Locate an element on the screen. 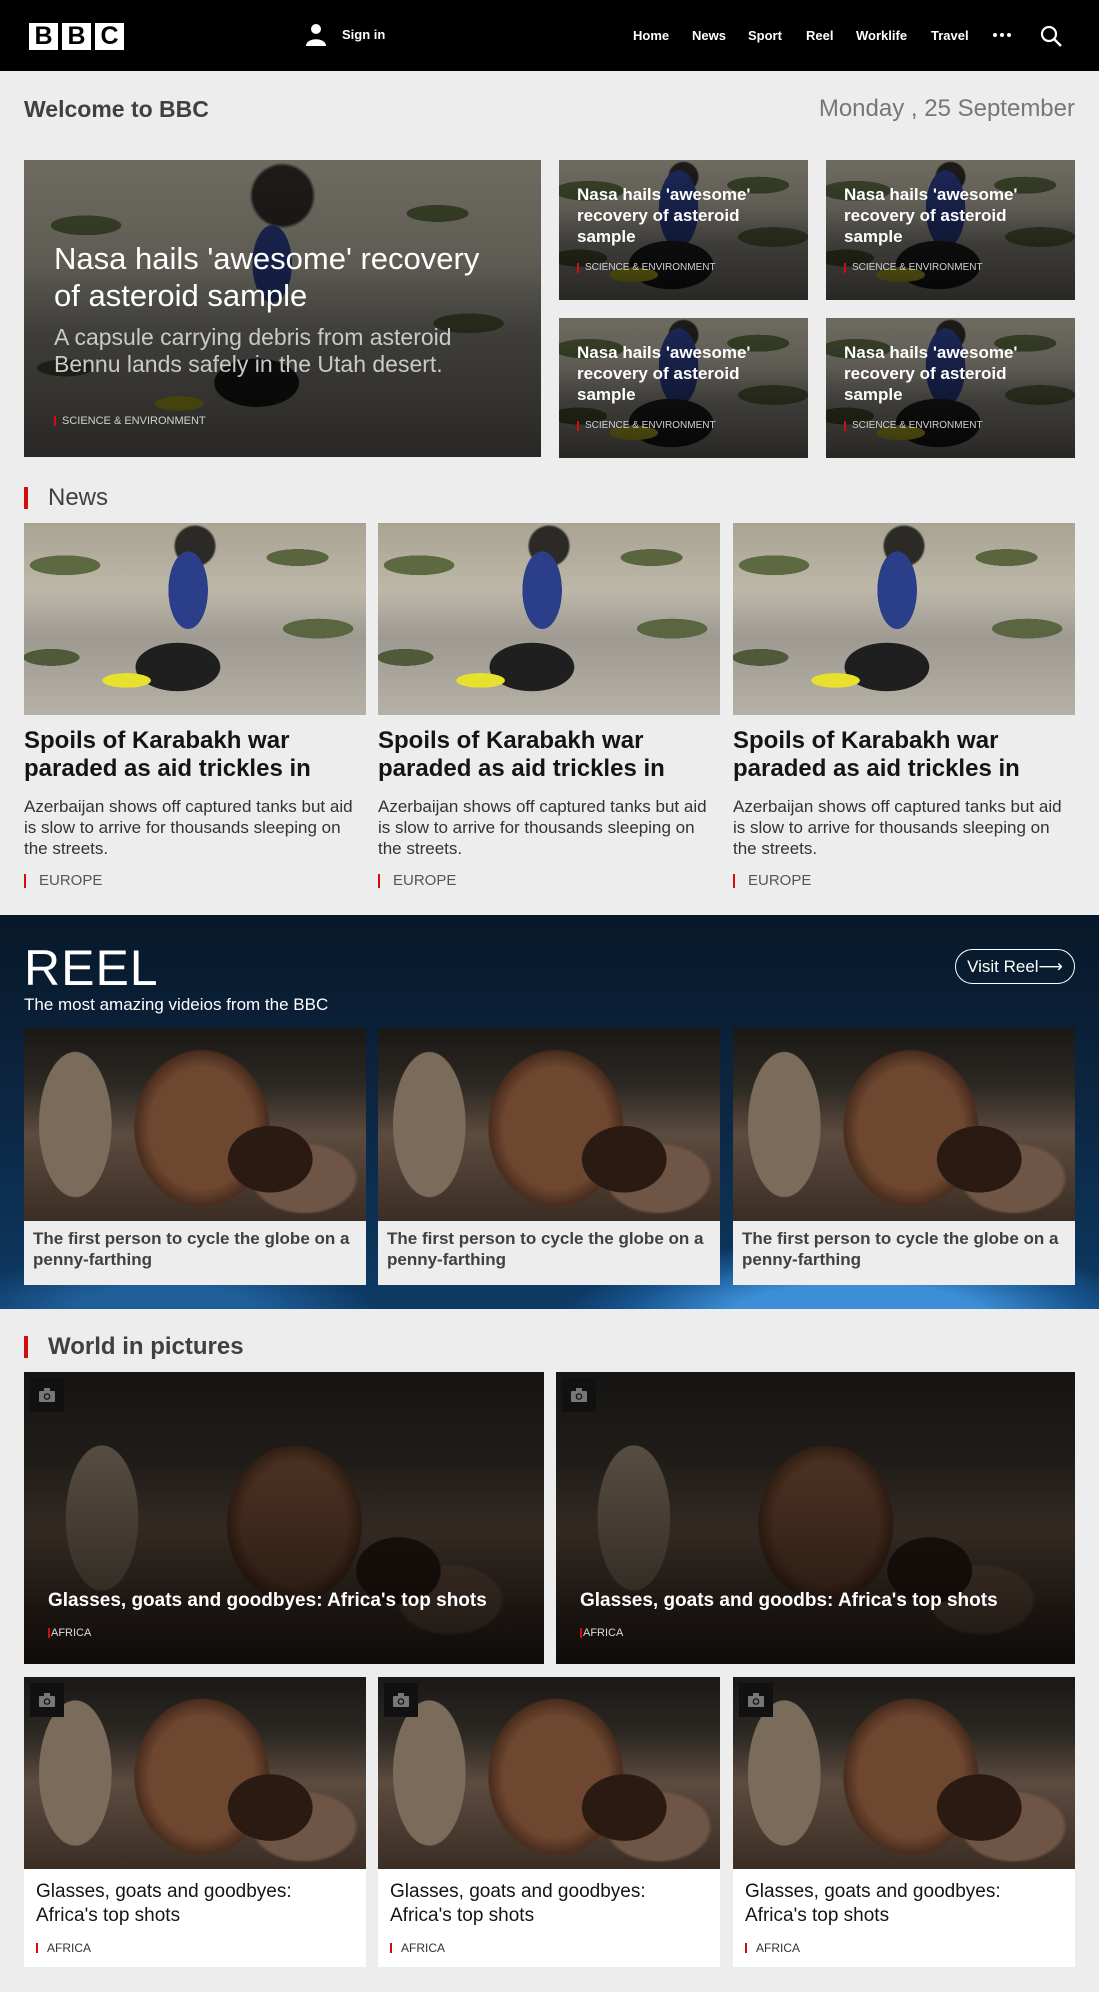 The height and width of the screenshot is (1992, 1099). world-pictures-heading: World in pictures is located at coordinates (146, 1346).